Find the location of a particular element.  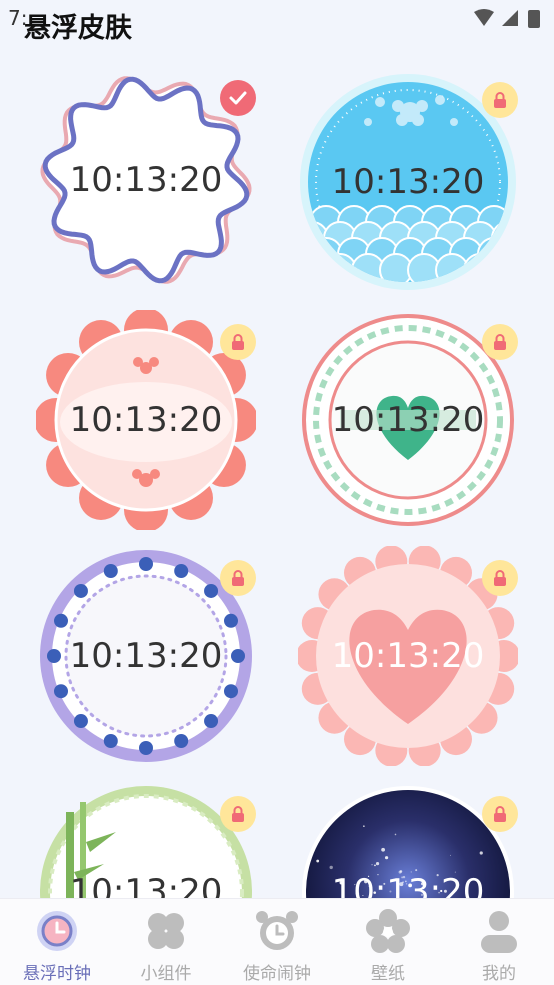

status-signal-icon is located at coordinates (508, 19).